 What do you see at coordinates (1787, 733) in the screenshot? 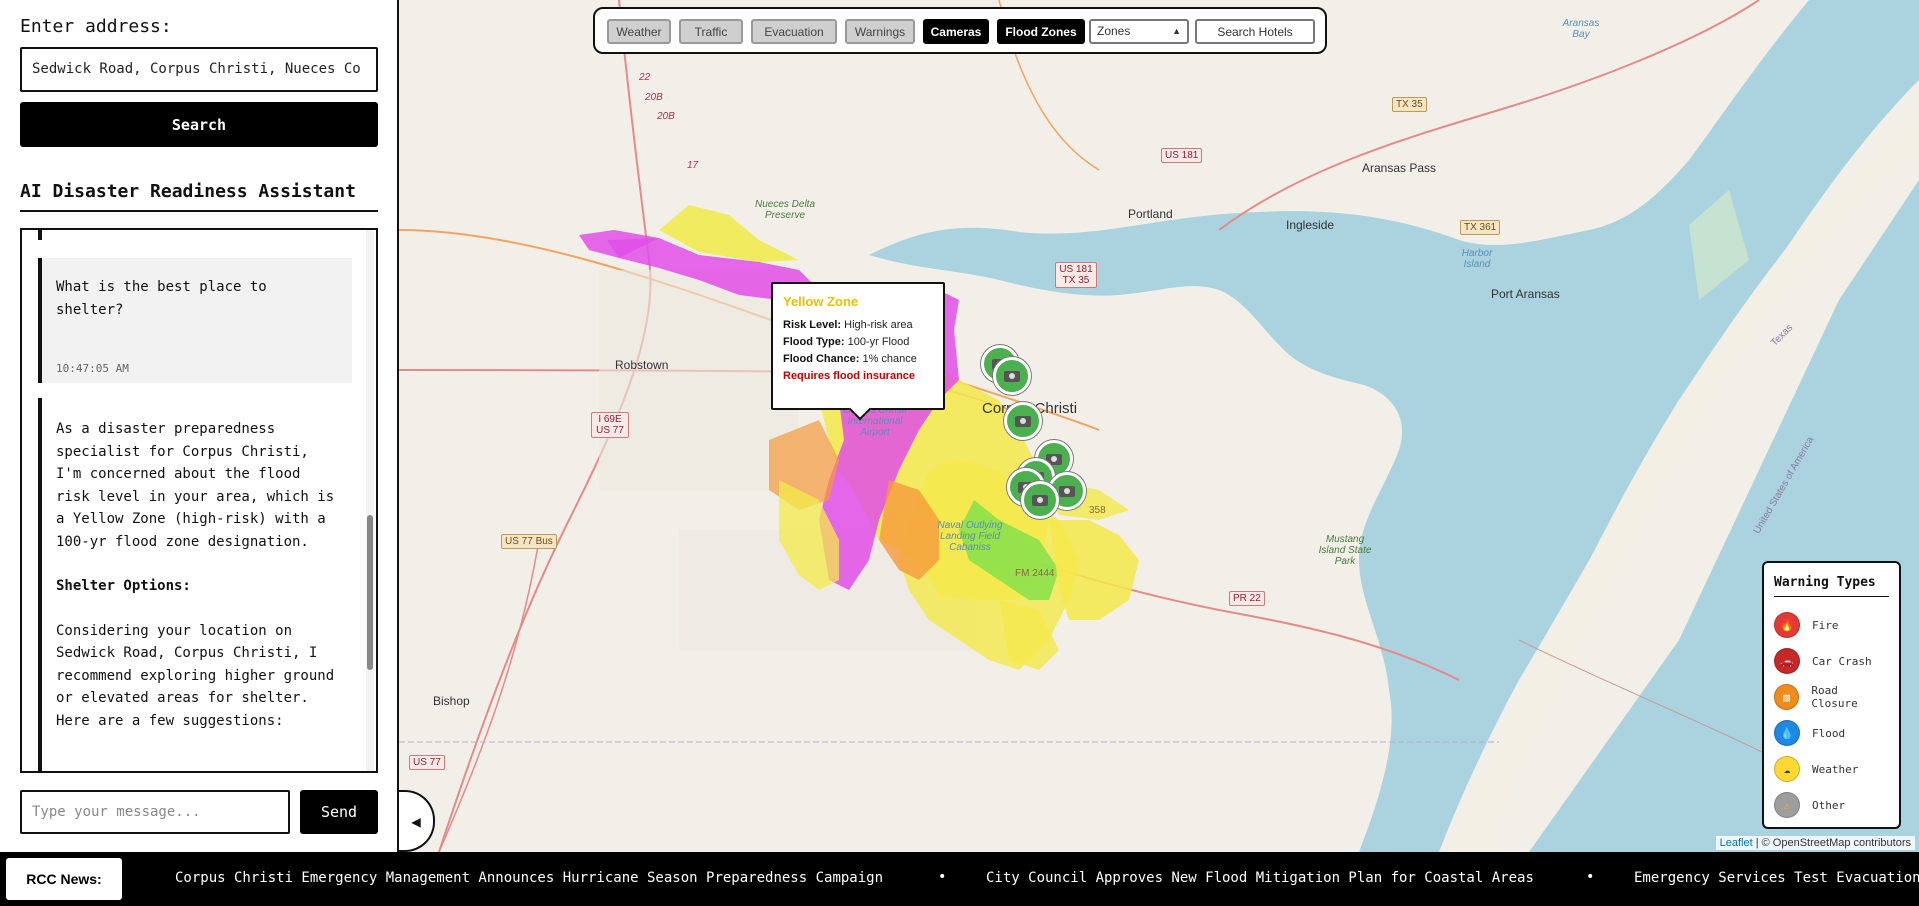
I see `flood-icon: 💧` at bounding box center [1787, 733].